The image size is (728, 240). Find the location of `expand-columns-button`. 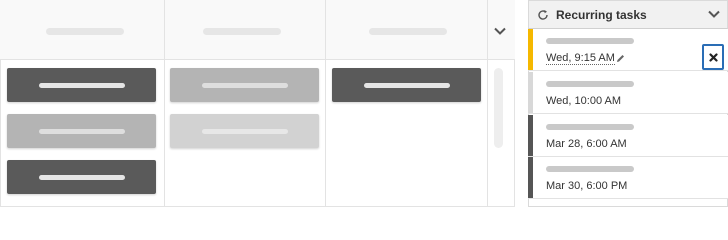

expand-columns-button is located at coordinates (500, 31).